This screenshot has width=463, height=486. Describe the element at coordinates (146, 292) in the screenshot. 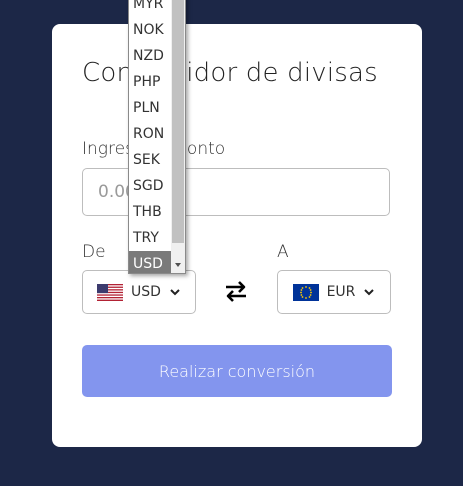

I see `from-currency-value: USD` at that location.